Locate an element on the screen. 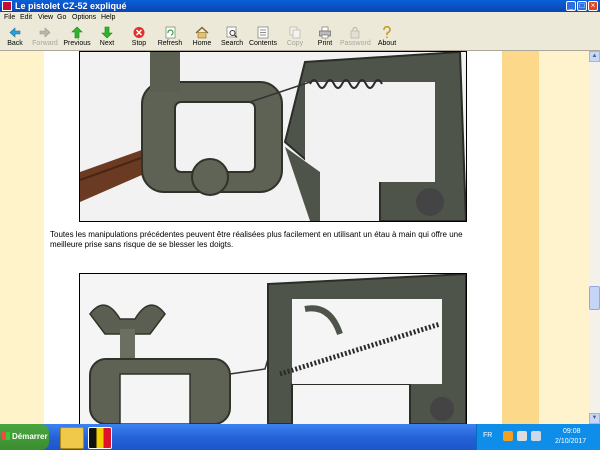  scroll-down-button: ▼ is located at coordinates (594, 418).